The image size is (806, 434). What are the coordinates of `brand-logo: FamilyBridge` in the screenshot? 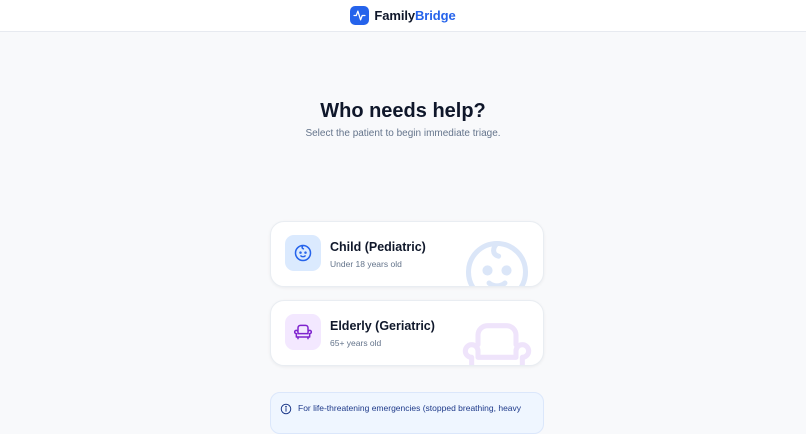 It's located at (403, 15).